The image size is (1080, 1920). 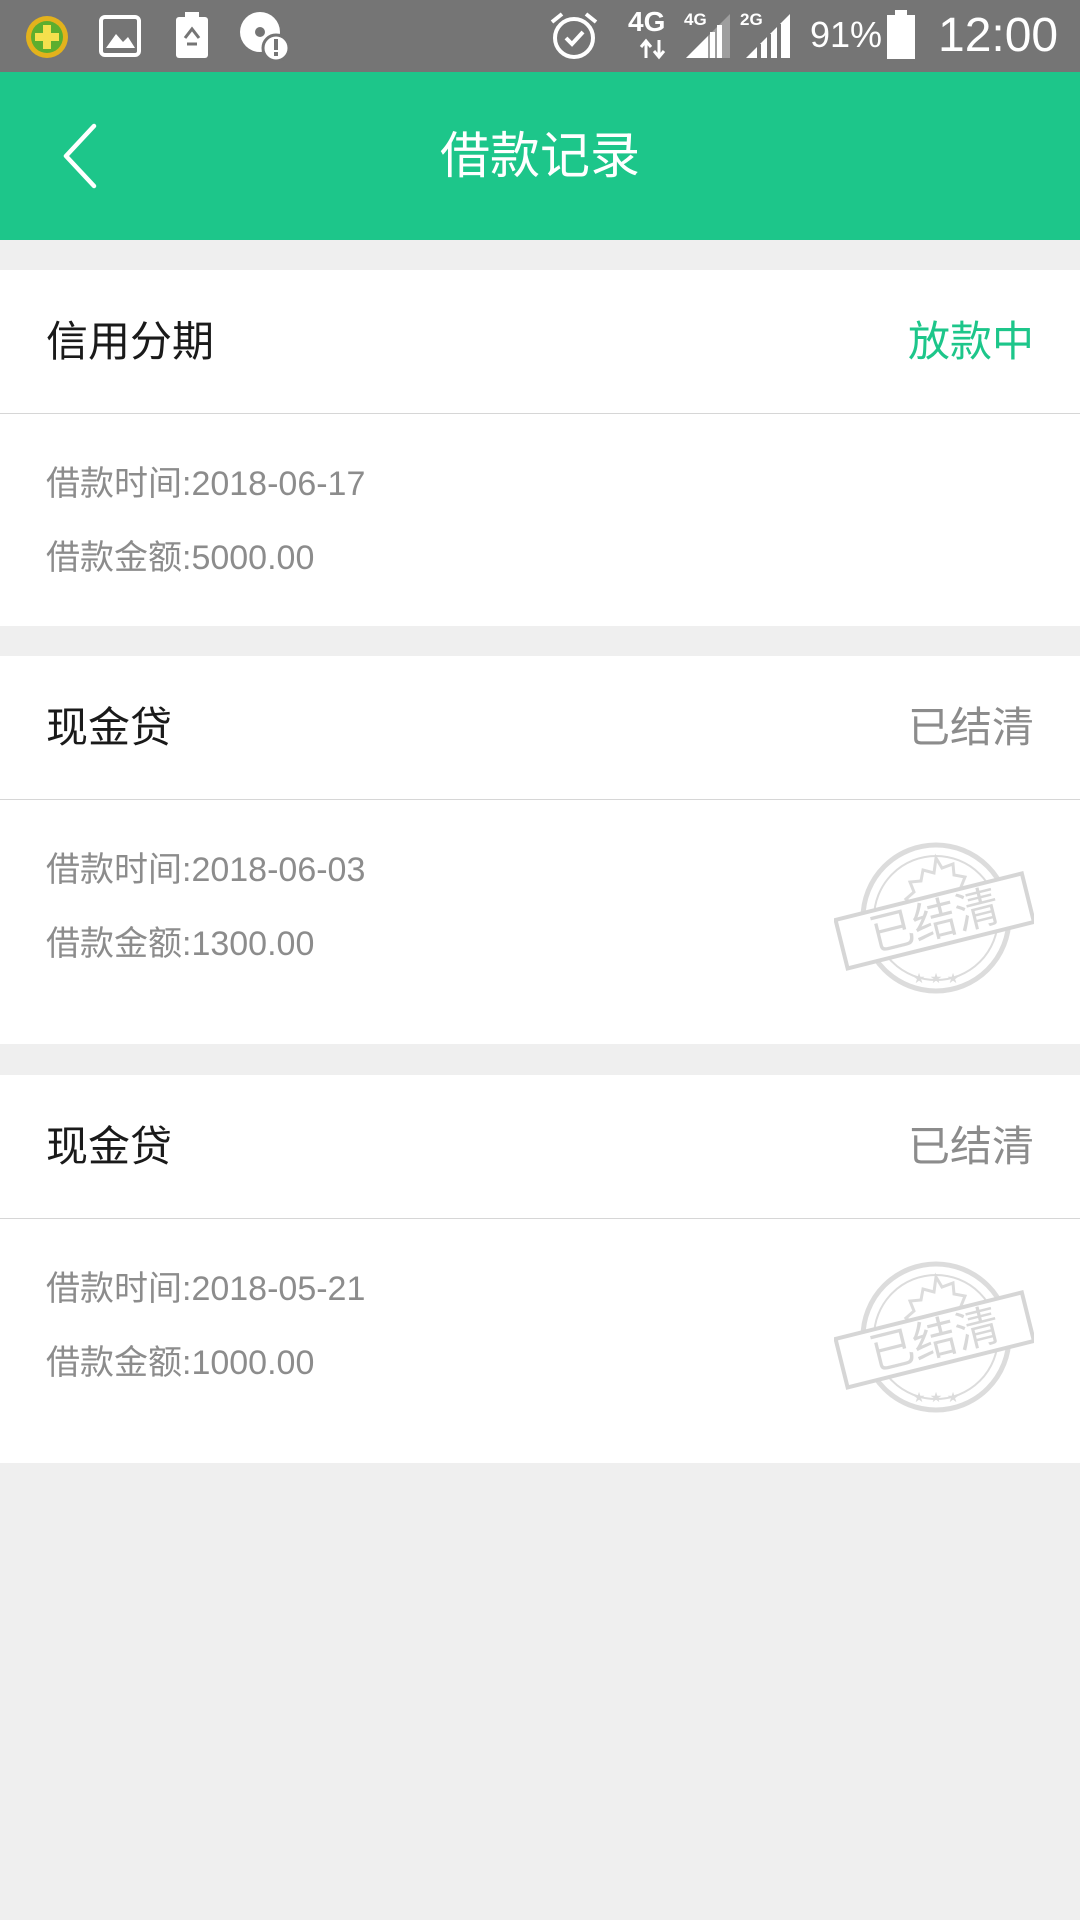 I want to click on data-arrows-icon, so click(x=652, y=49).